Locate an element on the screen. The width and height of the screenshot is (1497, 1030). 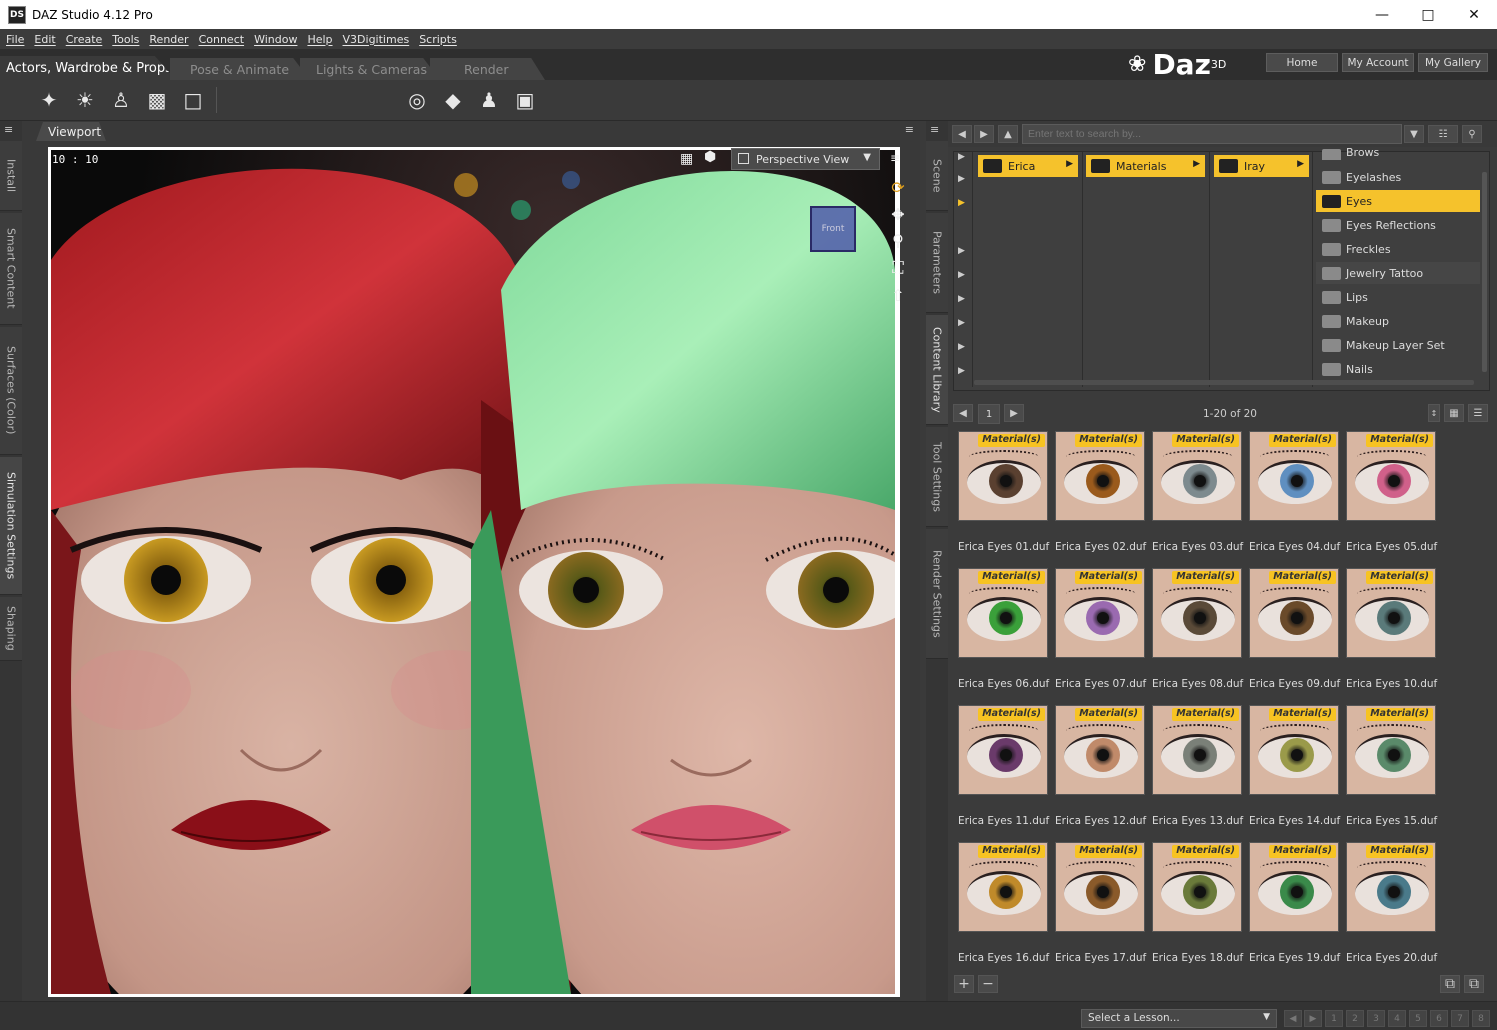
menu-window: Window is located at coordinates (275, 39).